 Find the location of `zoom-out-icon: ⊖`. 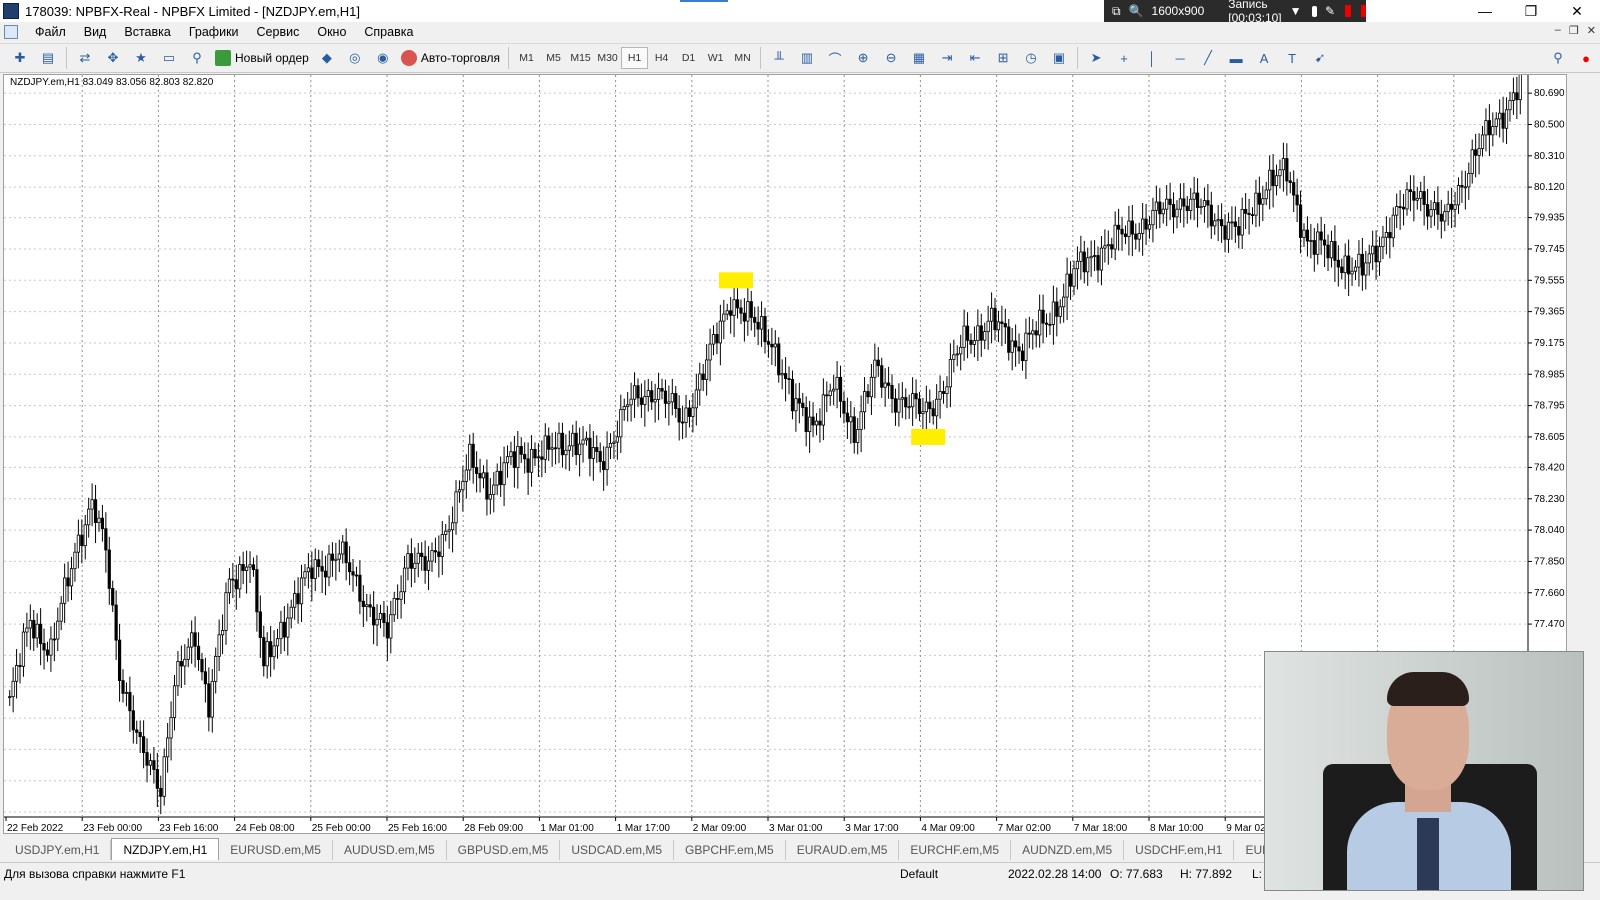

zoom-out-icon: ⊖ is located at coordinates (891, 58).